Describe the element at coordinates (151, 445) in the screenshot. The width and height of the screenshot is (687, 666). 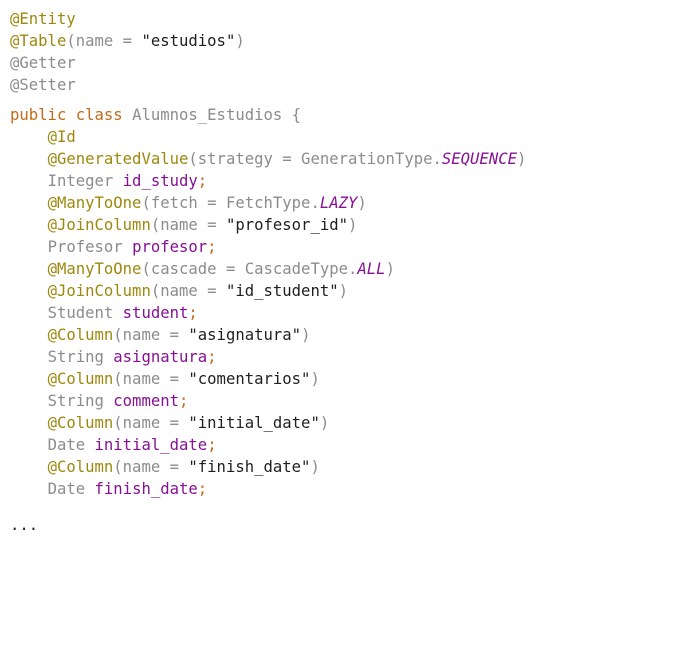
I see `code-token-field: initial_date` at that location.